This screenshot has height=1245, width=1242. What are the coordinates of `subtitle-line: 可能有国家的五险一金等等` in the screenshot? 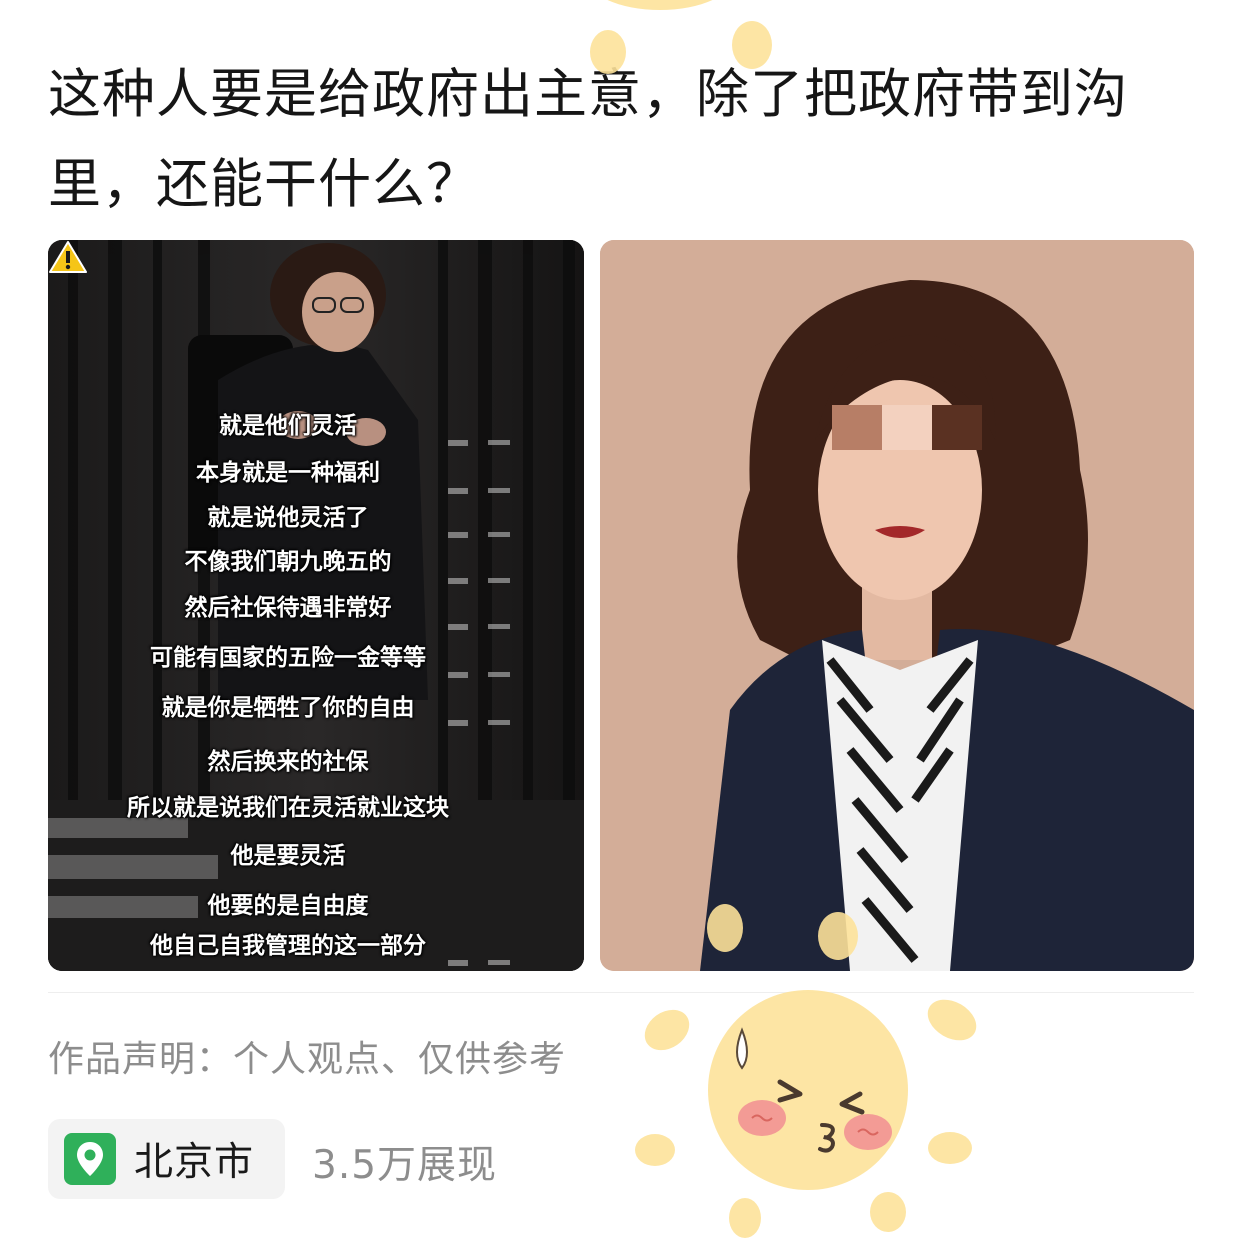 It's located at (288, 658).